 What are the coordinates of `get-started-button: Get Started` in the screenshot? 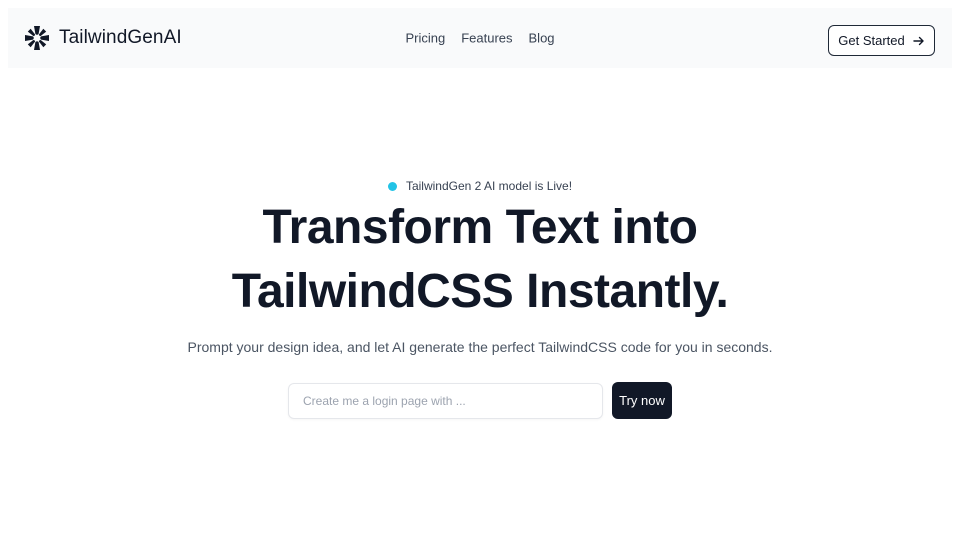 It's located at (881, 40).